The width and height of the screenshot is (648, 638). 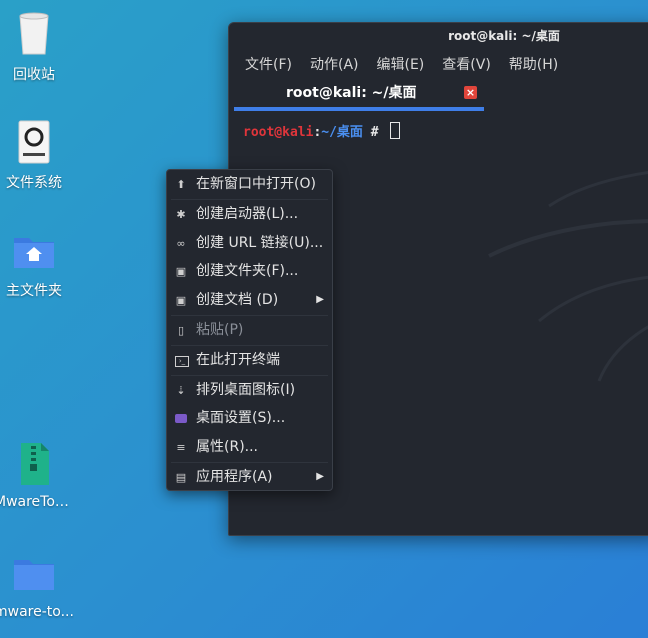 What do you see at coordinates (181, 272) in the screenshot?
I see `new-folder-icon: ▣` at bounding box center [181, 272].